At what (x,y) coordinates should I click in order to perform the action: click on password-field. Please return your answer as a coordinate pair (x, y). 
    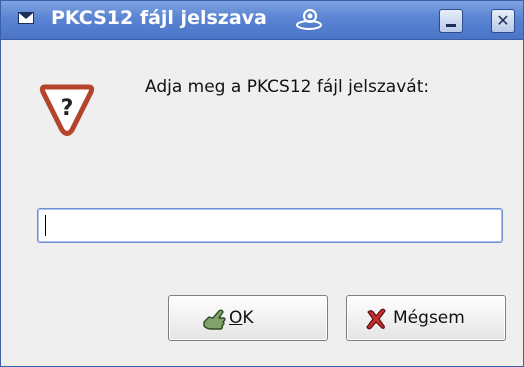
    Looking at the image, I should click on (270, 225).